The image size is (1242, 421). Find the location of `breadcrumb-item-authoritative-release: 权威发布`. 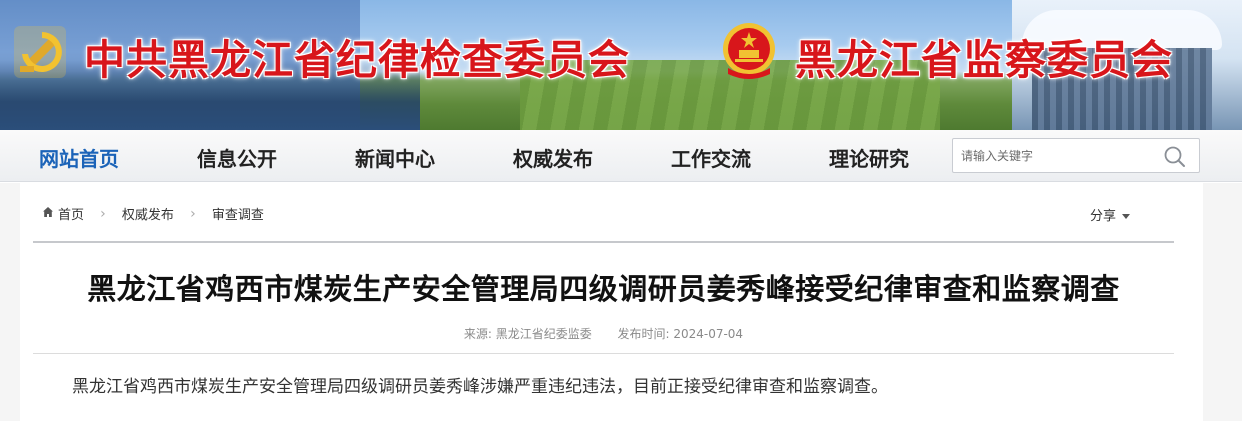

breadcrumb-item-authoritative-release: 权威发布 is located at coordinates (148, 213).